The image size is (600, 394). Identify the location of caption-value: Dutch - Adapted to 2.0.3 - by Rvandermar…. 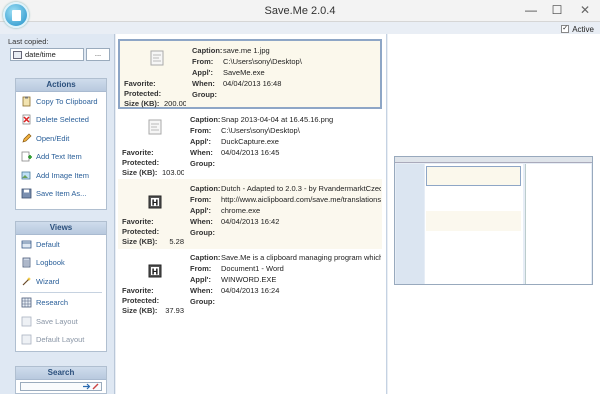
(301, 188).